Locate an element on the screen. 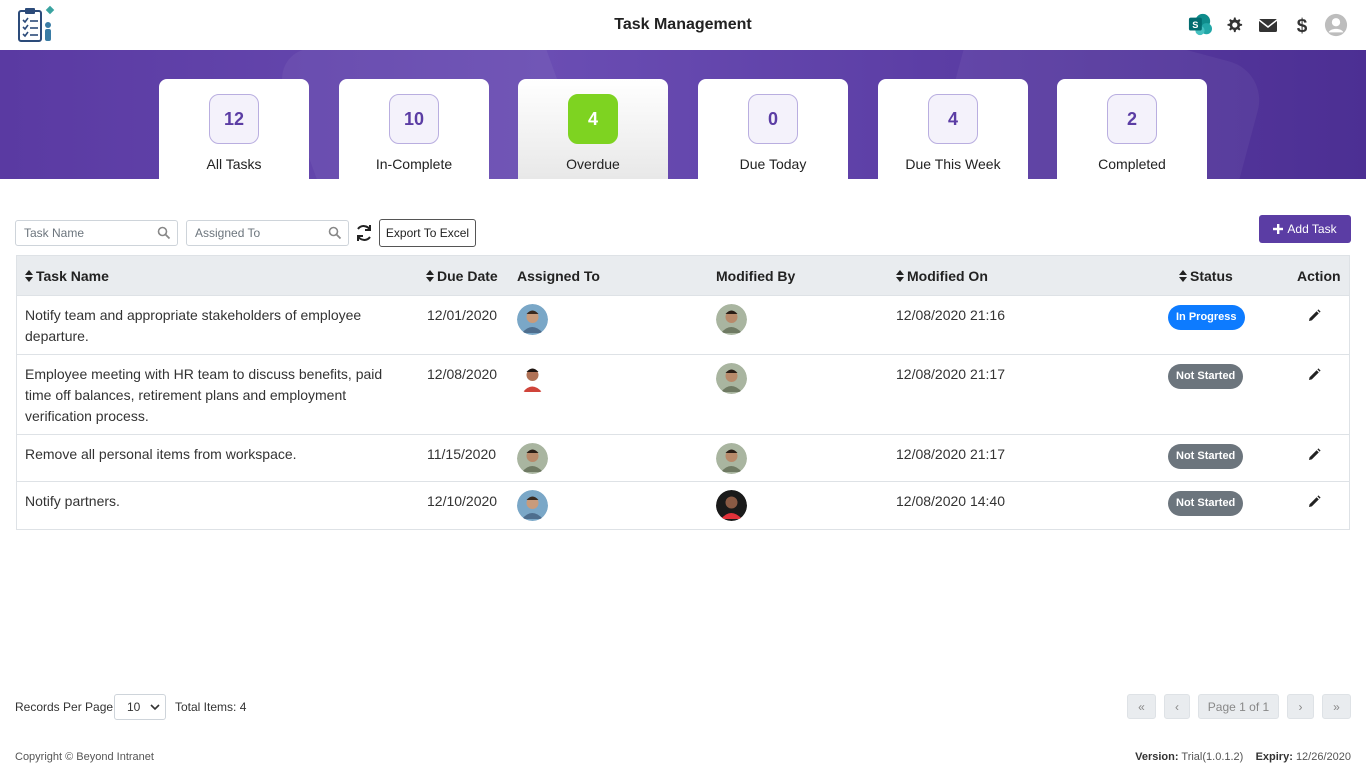  tile-in-complete: 10 In-Complete is located at coordinates (414, 129).